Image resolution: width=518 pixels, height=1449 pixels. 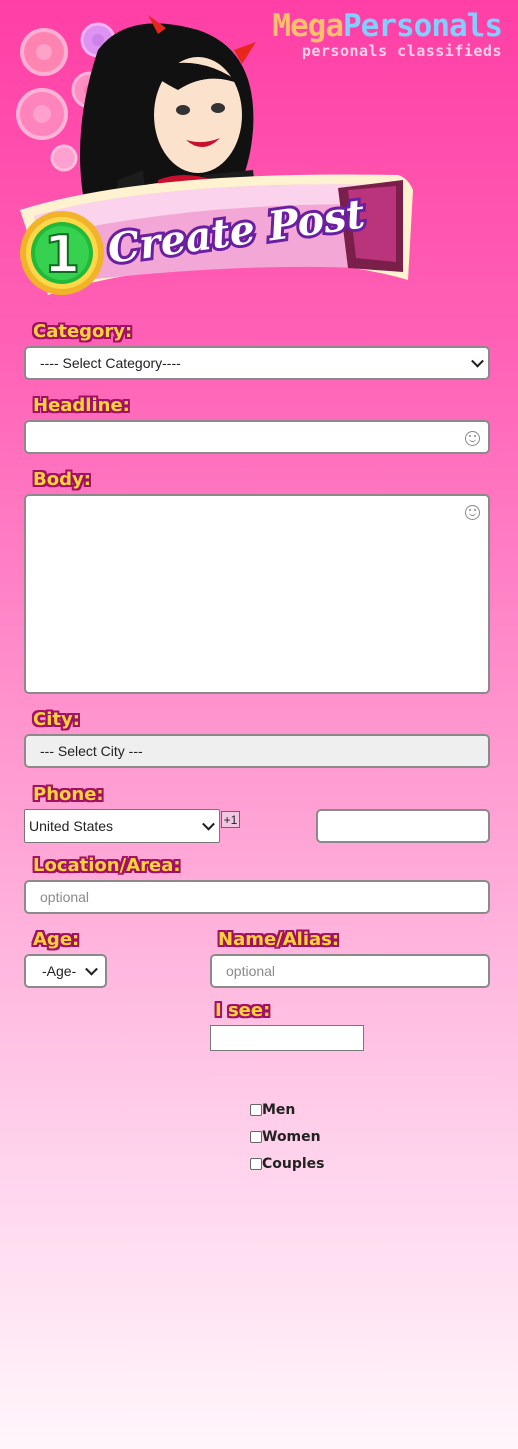 What do you see at coordinates (56, 939) in the screenshot?
I see `age-label: Age:` at bounding box center [56, 939].